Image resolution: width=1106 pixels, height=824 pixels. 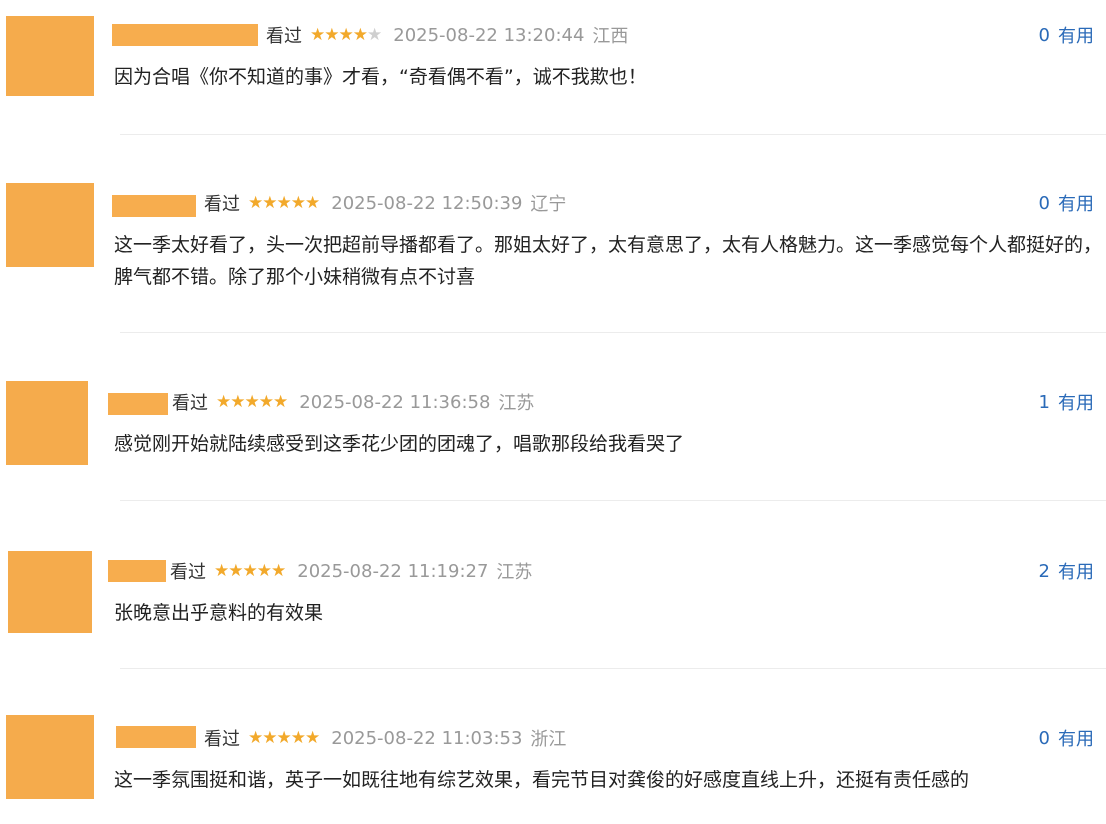 What do you see at coordinates (610, 36) in the screenshot?
I see `review-region: 江西` at bounding box center [610, 36].